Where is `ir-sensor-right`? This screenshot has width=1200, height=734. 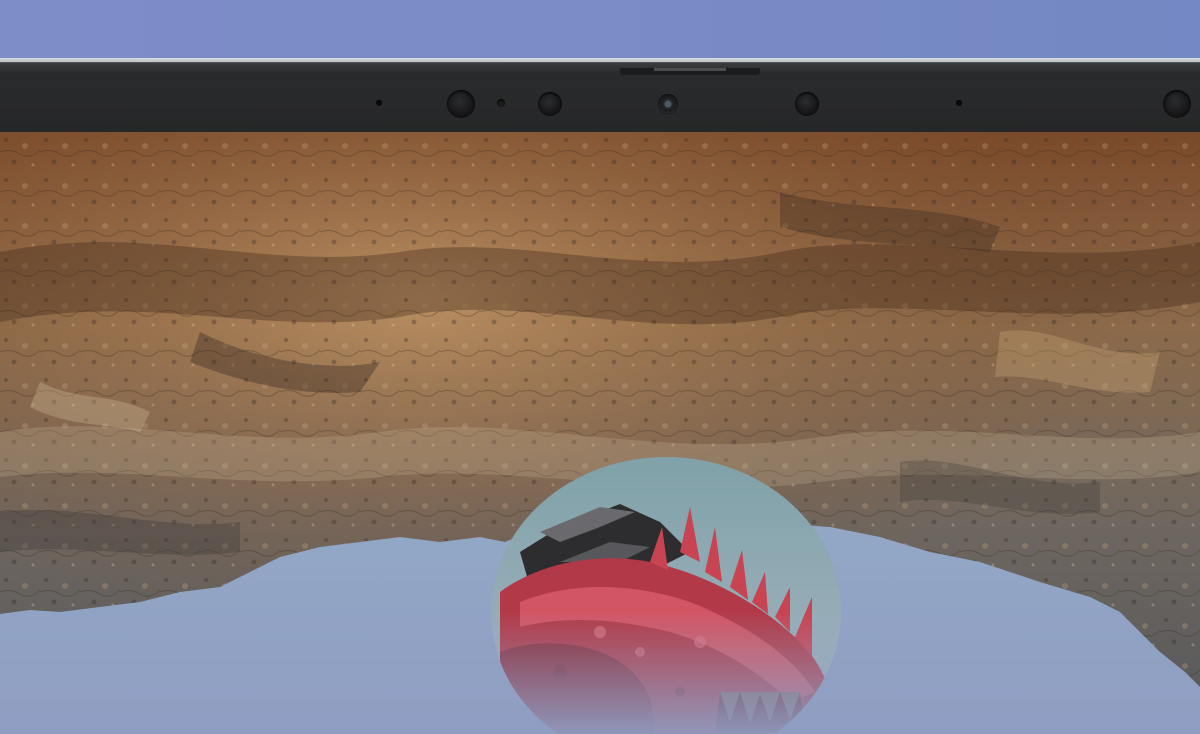 ir-sensor-right is located at coordinates (1177, 104).